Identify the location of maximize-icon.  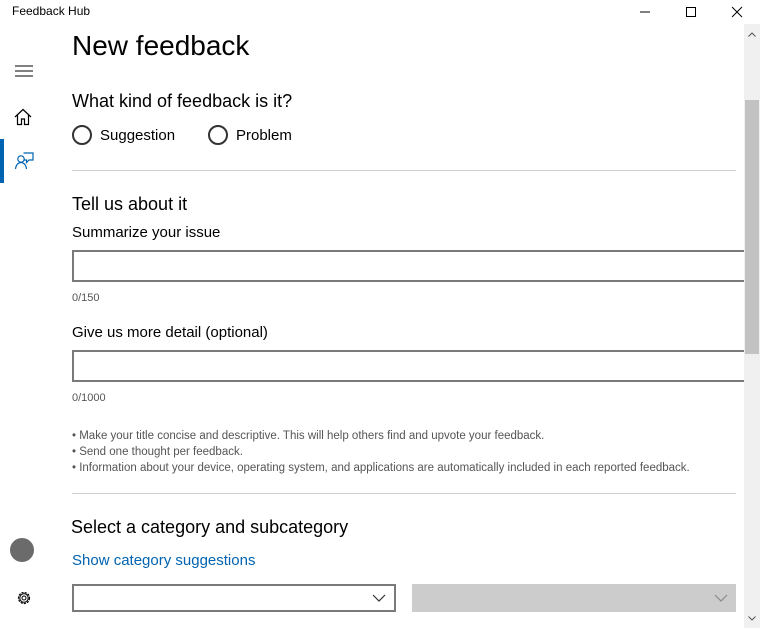
(691, 12).